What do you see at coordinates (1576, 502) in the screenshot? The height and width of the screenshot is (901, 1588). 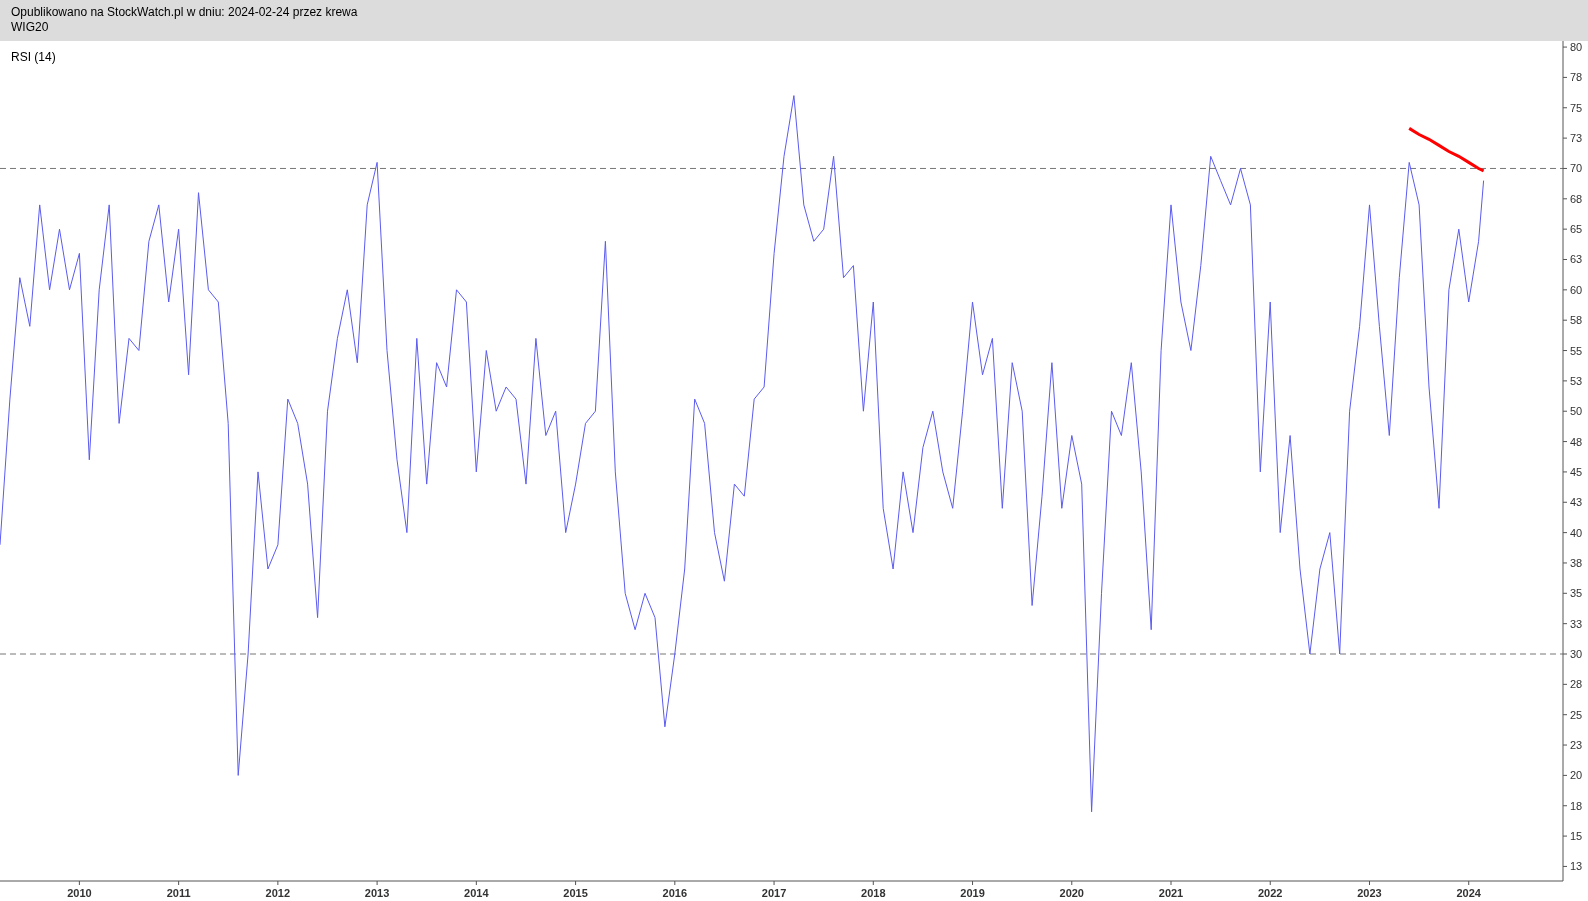 I see `y-tick-label: 43` at bounding box center [1576, 502].